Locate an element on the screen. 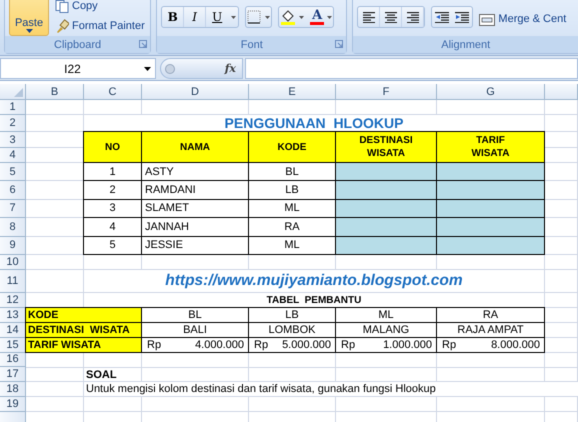 The width and height of the screenshot is (578, 422). column-header: D is located at coordinates (195, 92).